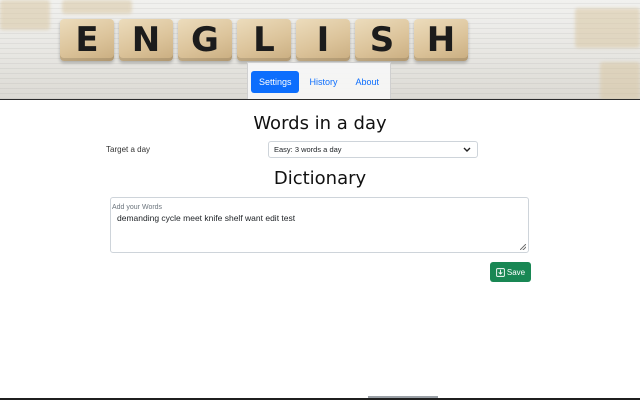 This screenshot has width=640, height=400. What do you see at coordinates (500, 272) in the screenshot?
I see `download-icon` at bounding box center [500, 272].